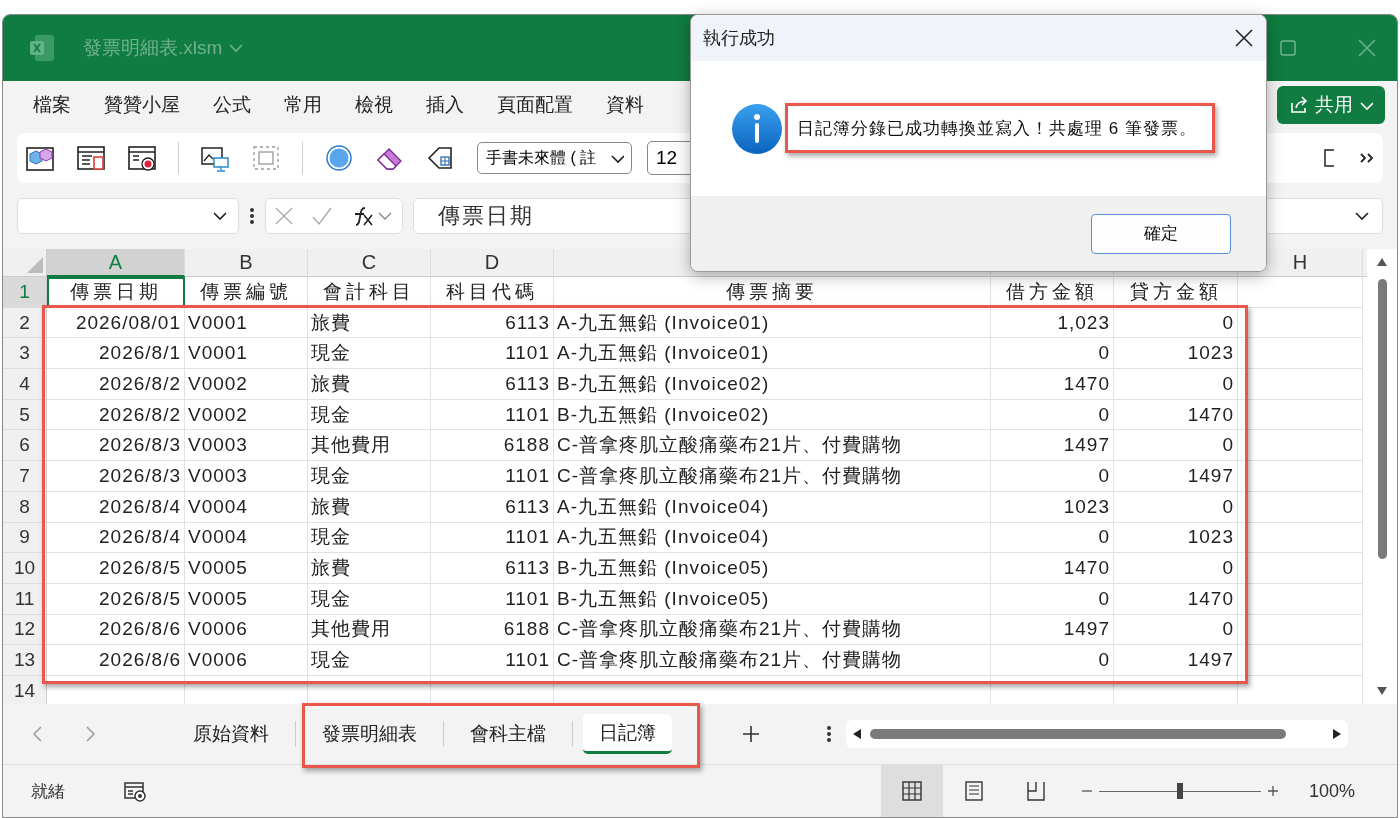  What do you see at coordinates (374, 105) in the screenshot?
I see `menu-tab: 檢視` at bounding box center [374, 105].